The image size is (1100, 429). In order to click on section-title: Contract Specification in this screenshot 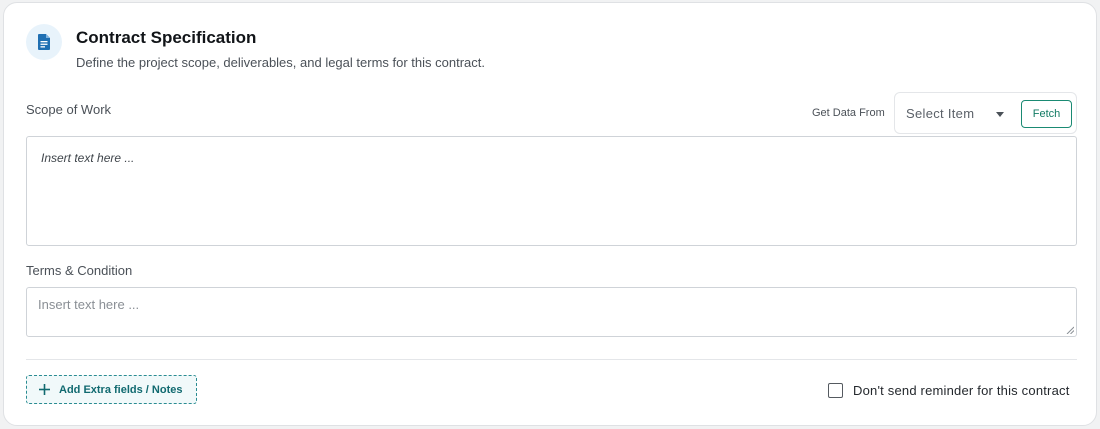, I will do `click(166, 37)`.